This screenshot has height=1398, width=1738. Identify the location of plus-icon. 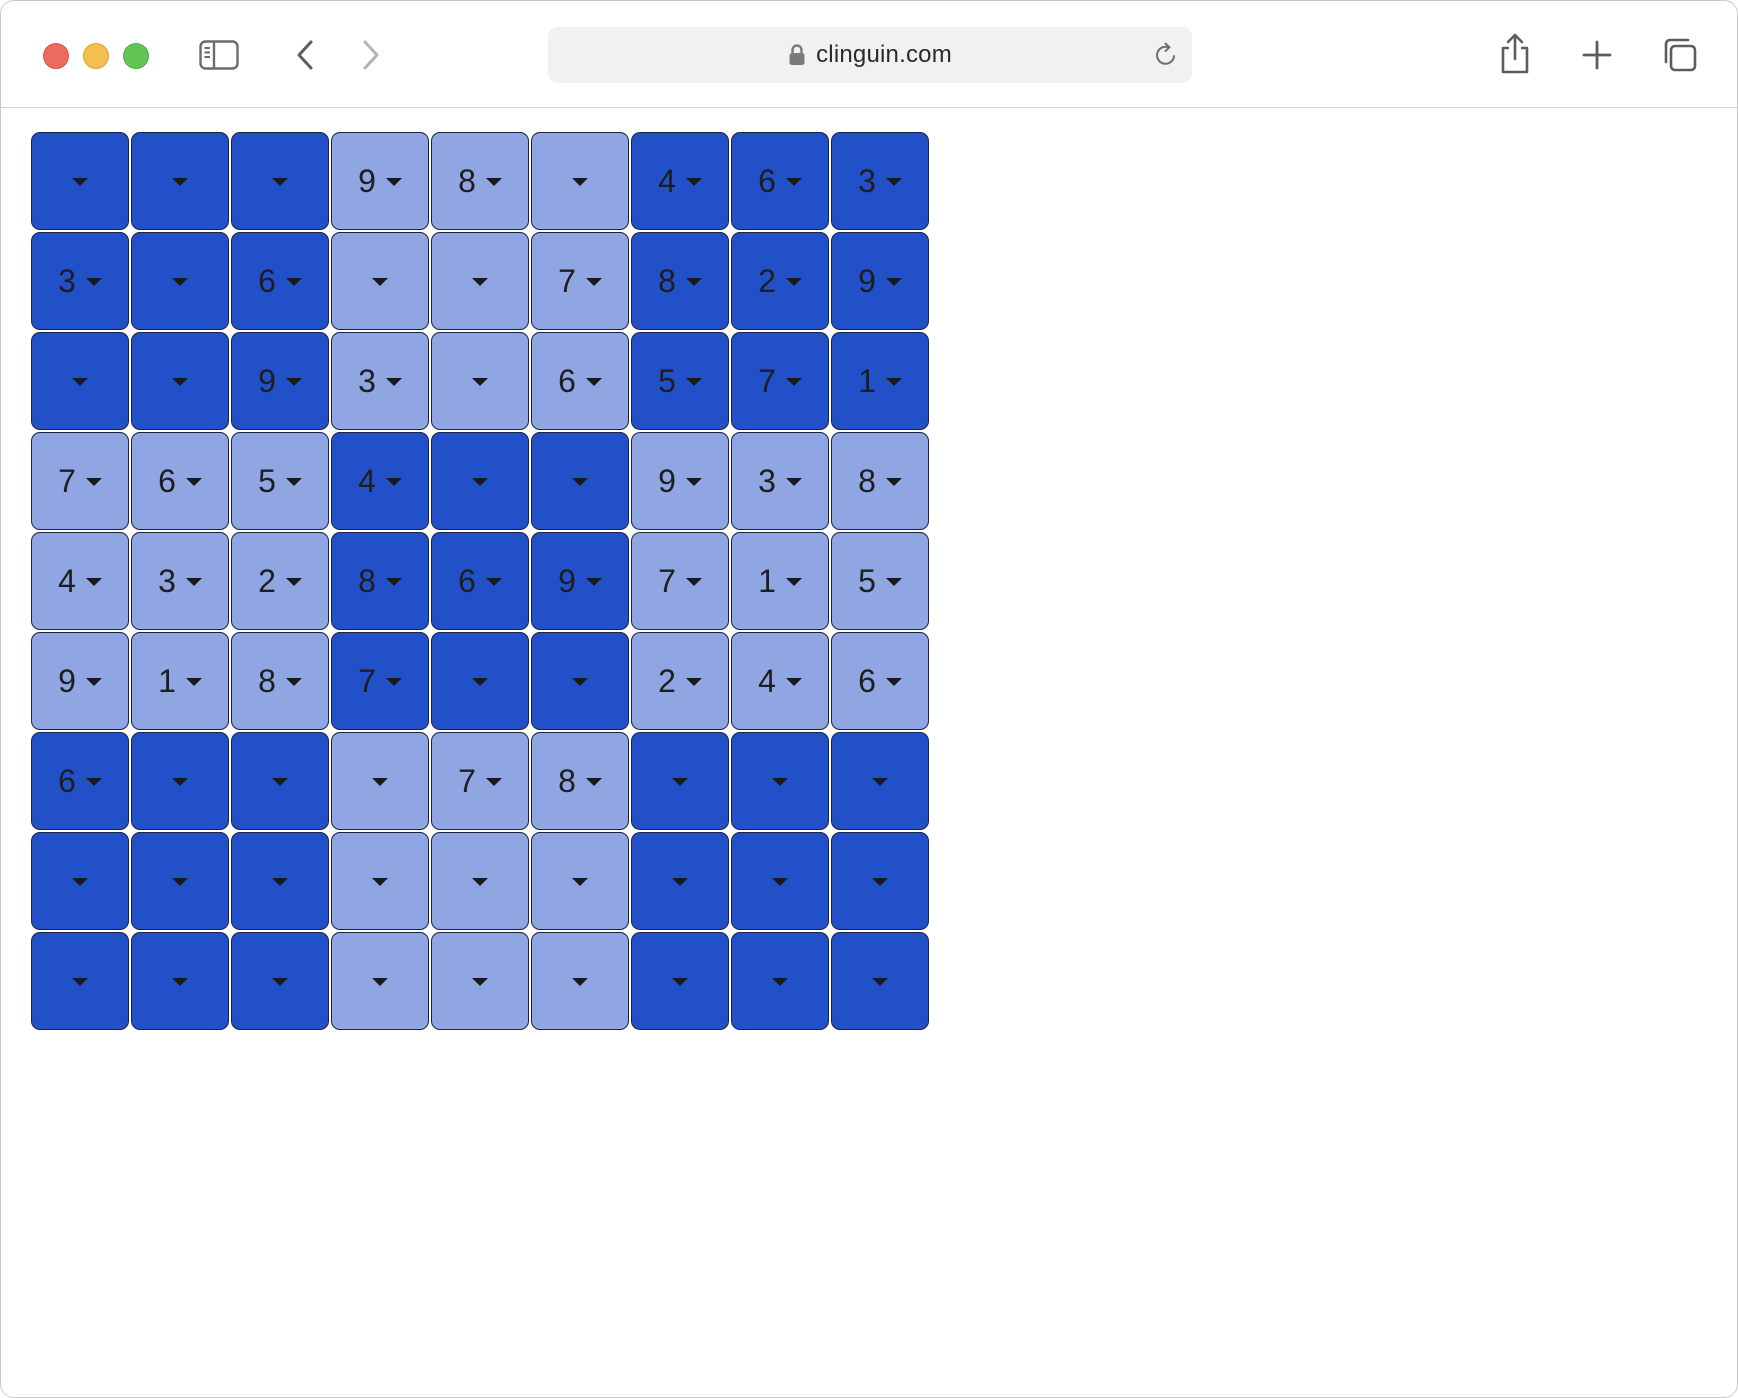
(1597, 55).